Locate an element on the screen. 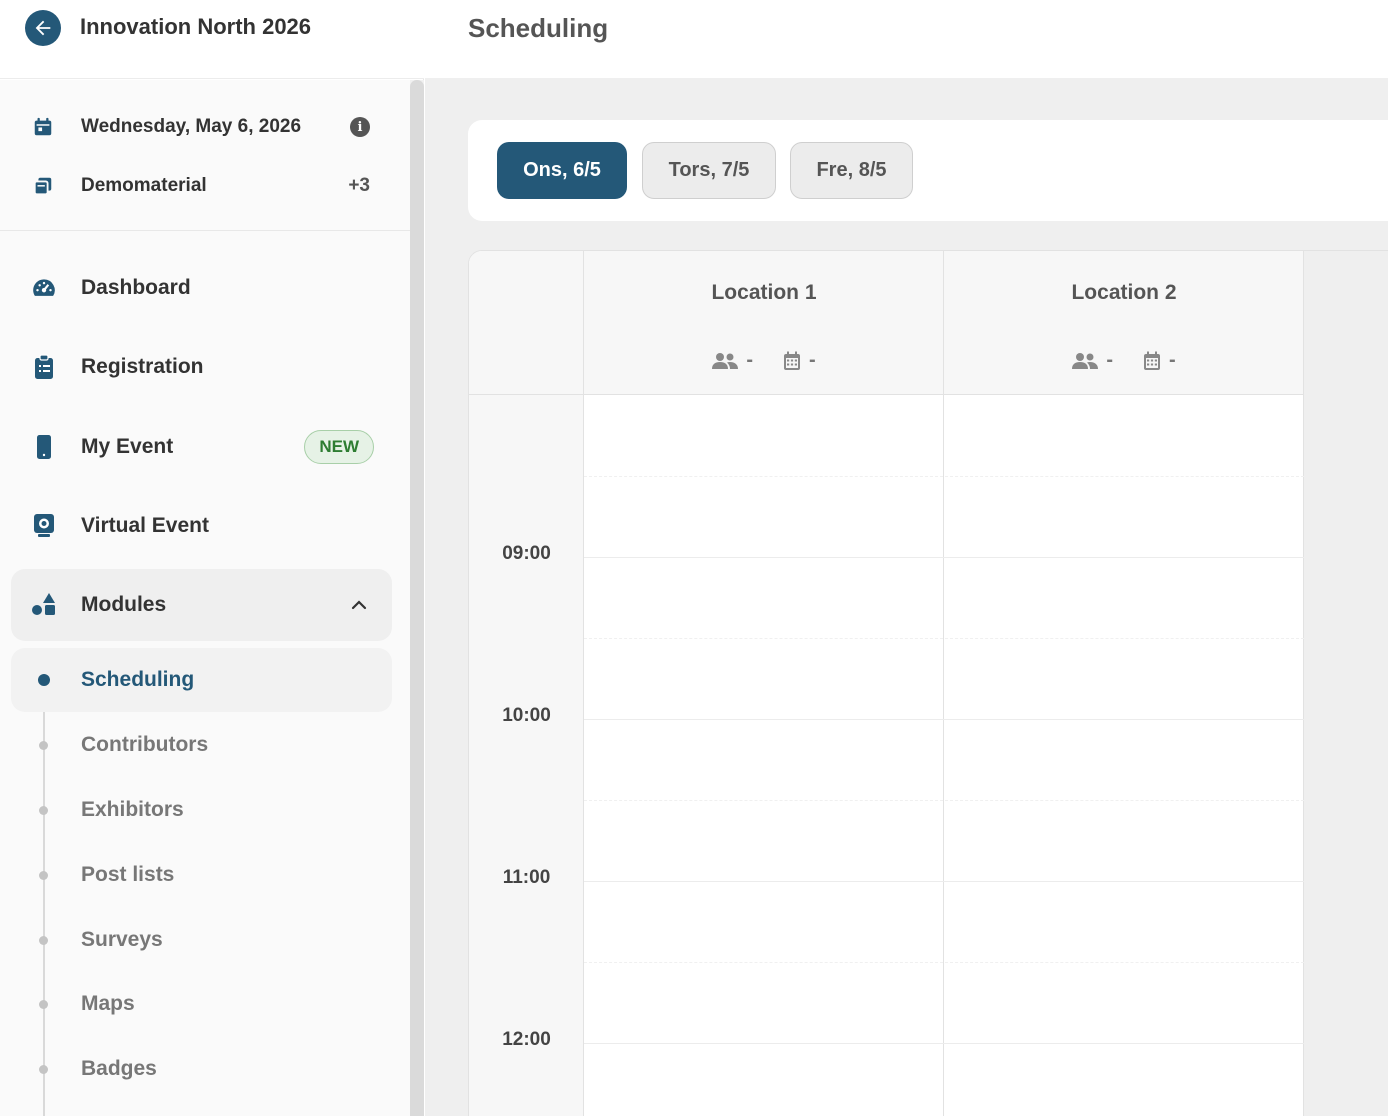 The height and width of the screenshot is (1116, 1388). time-label: 09:00 is located at coordinates (526, 553).